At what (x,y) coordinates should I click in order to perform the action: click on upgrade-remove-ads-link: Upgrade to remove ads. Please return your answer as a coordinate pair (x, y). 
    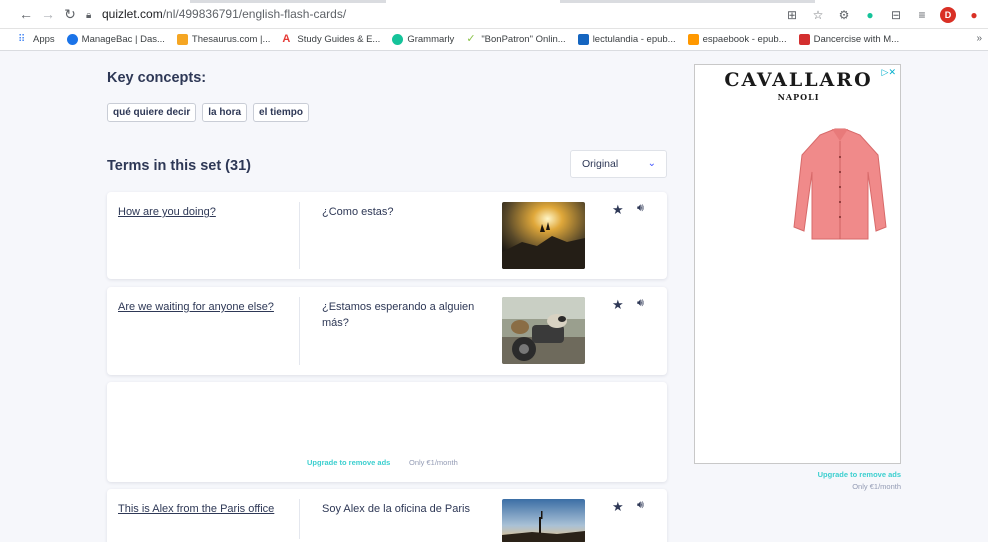
    Looking at the image, I should click on (348, 462).